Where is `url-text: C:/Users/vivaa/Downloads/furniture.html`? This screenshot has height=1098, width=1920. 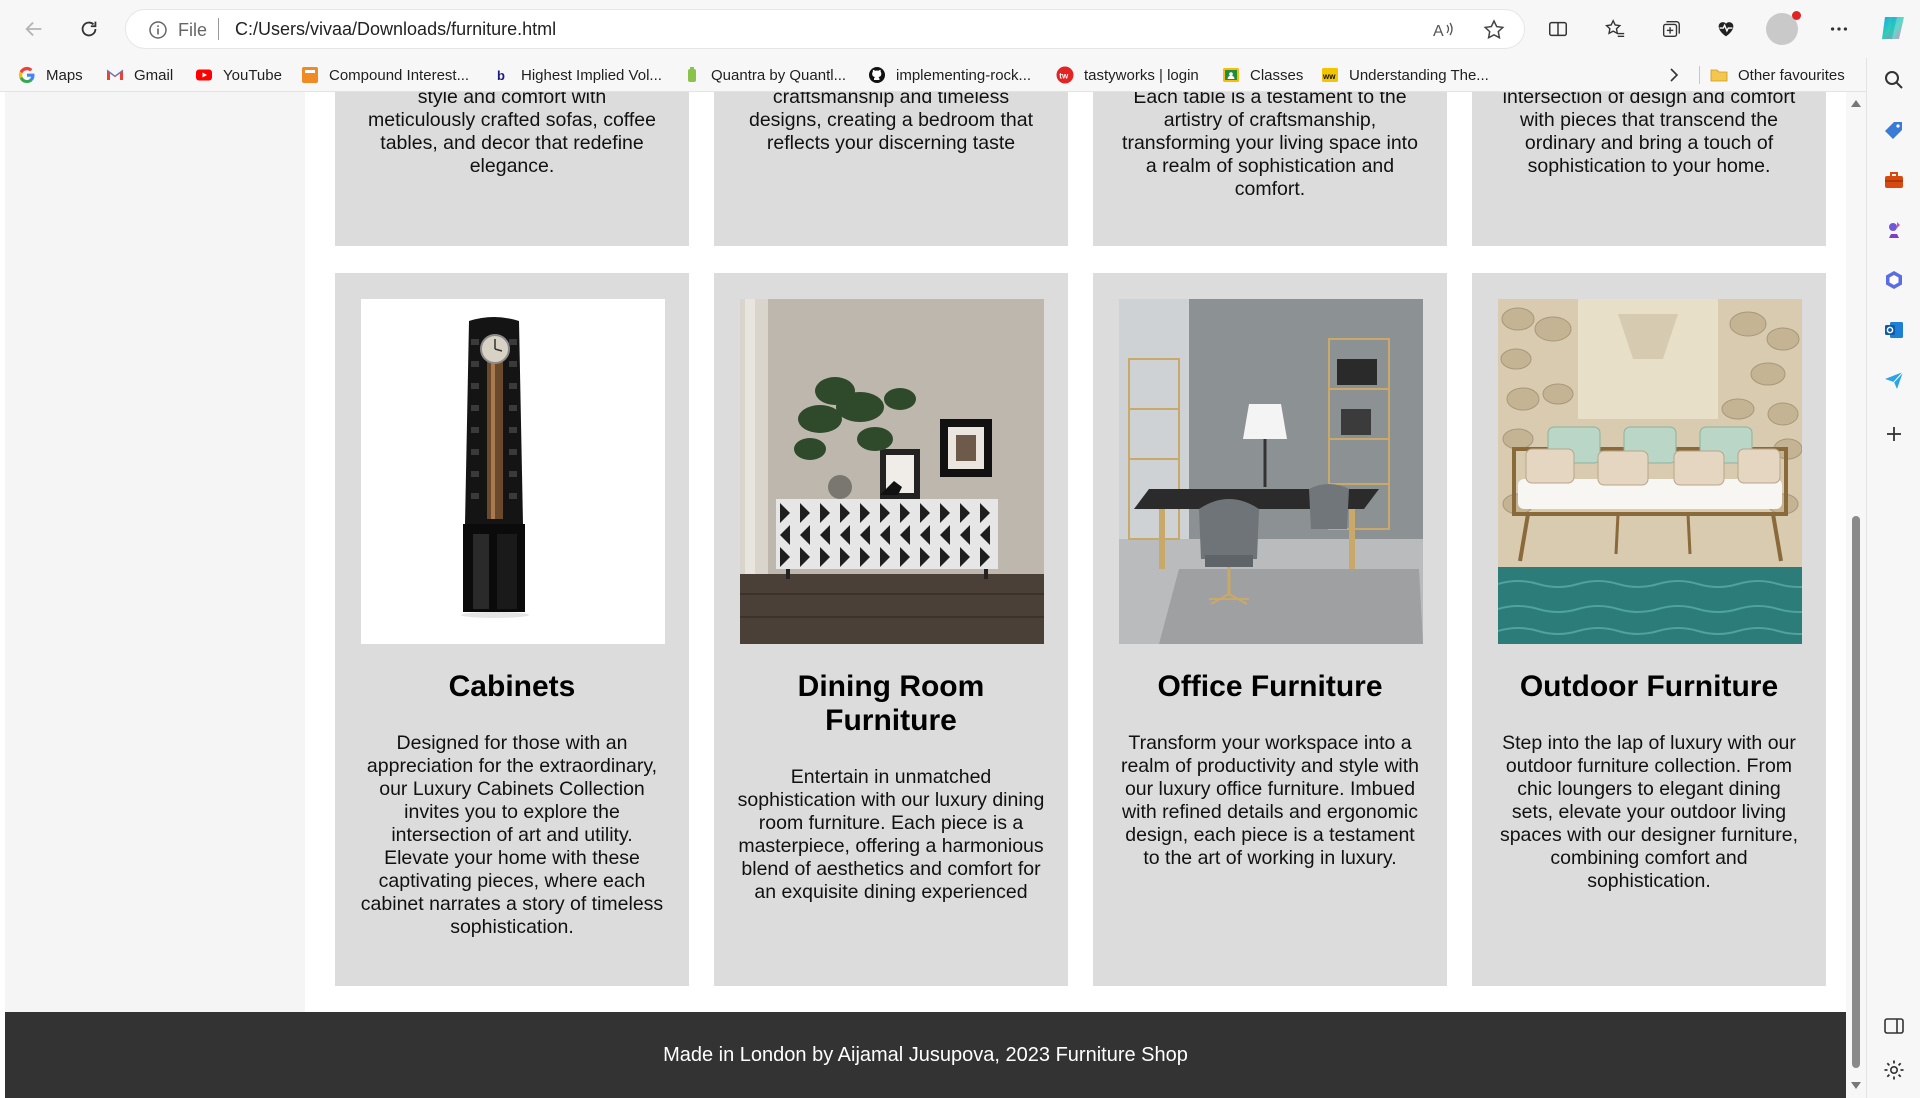
url-text: C:/Users/vivaa/Downloads/furniture.html is located at coordinates (395, 29).